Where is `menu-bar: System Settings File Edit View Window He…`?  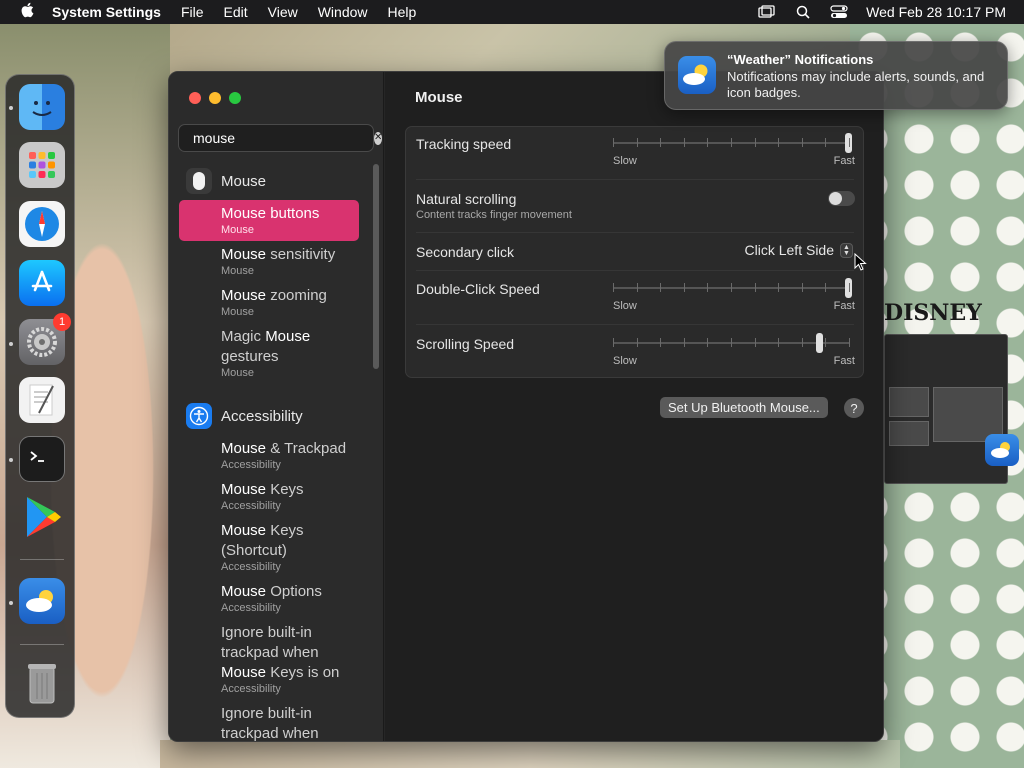 menu-bar: System Settings File Edit View Window He… is located at coordinates (512, 12).